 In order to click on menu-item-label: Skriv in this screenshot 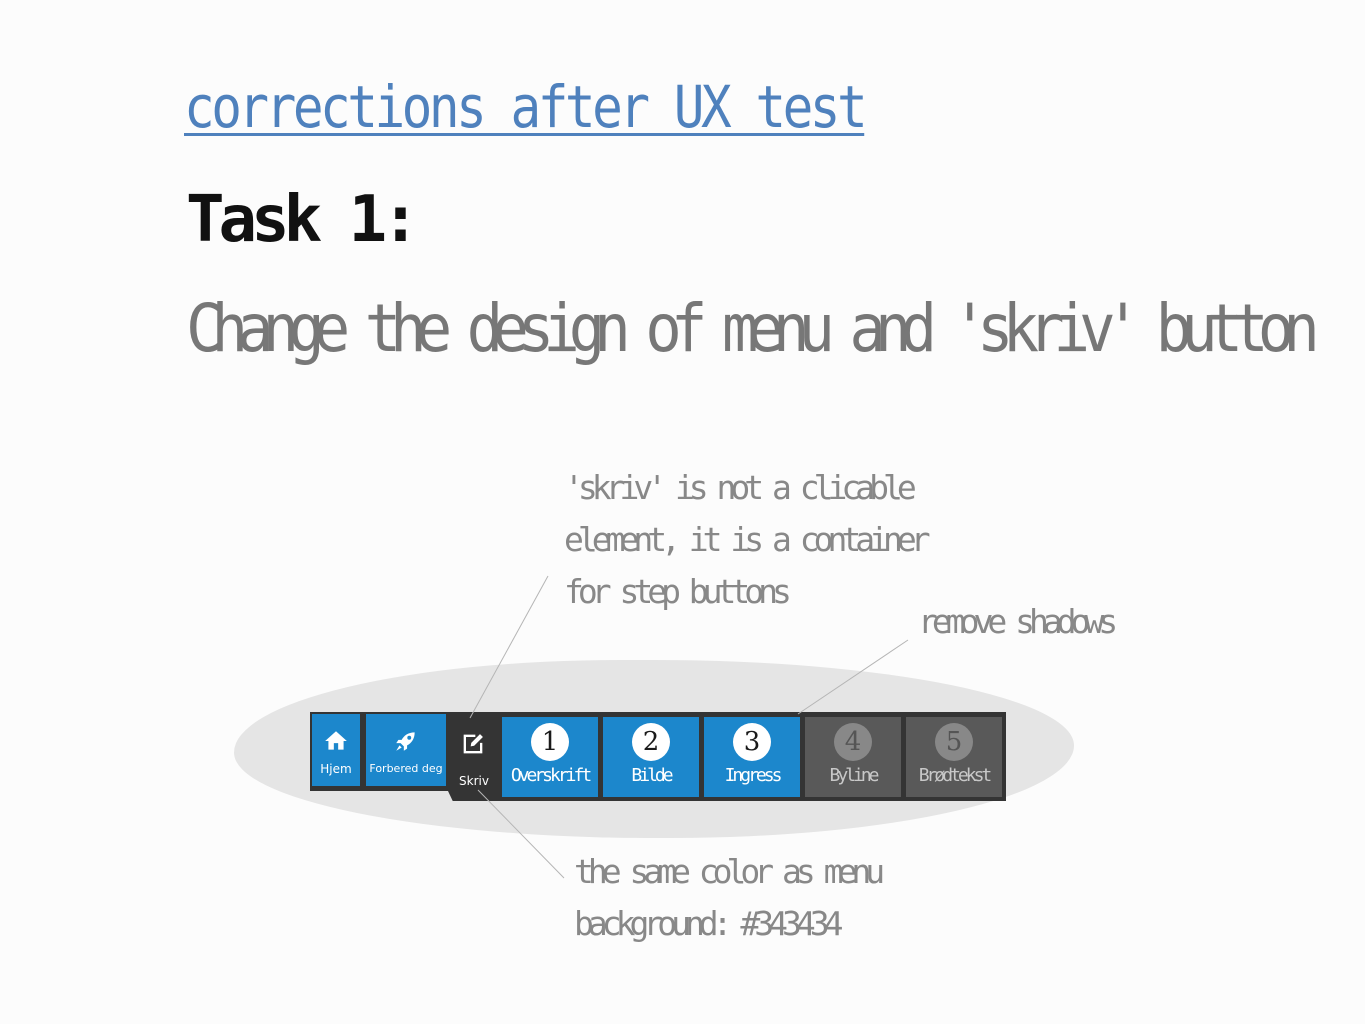, I will do `click(474, 781)`.